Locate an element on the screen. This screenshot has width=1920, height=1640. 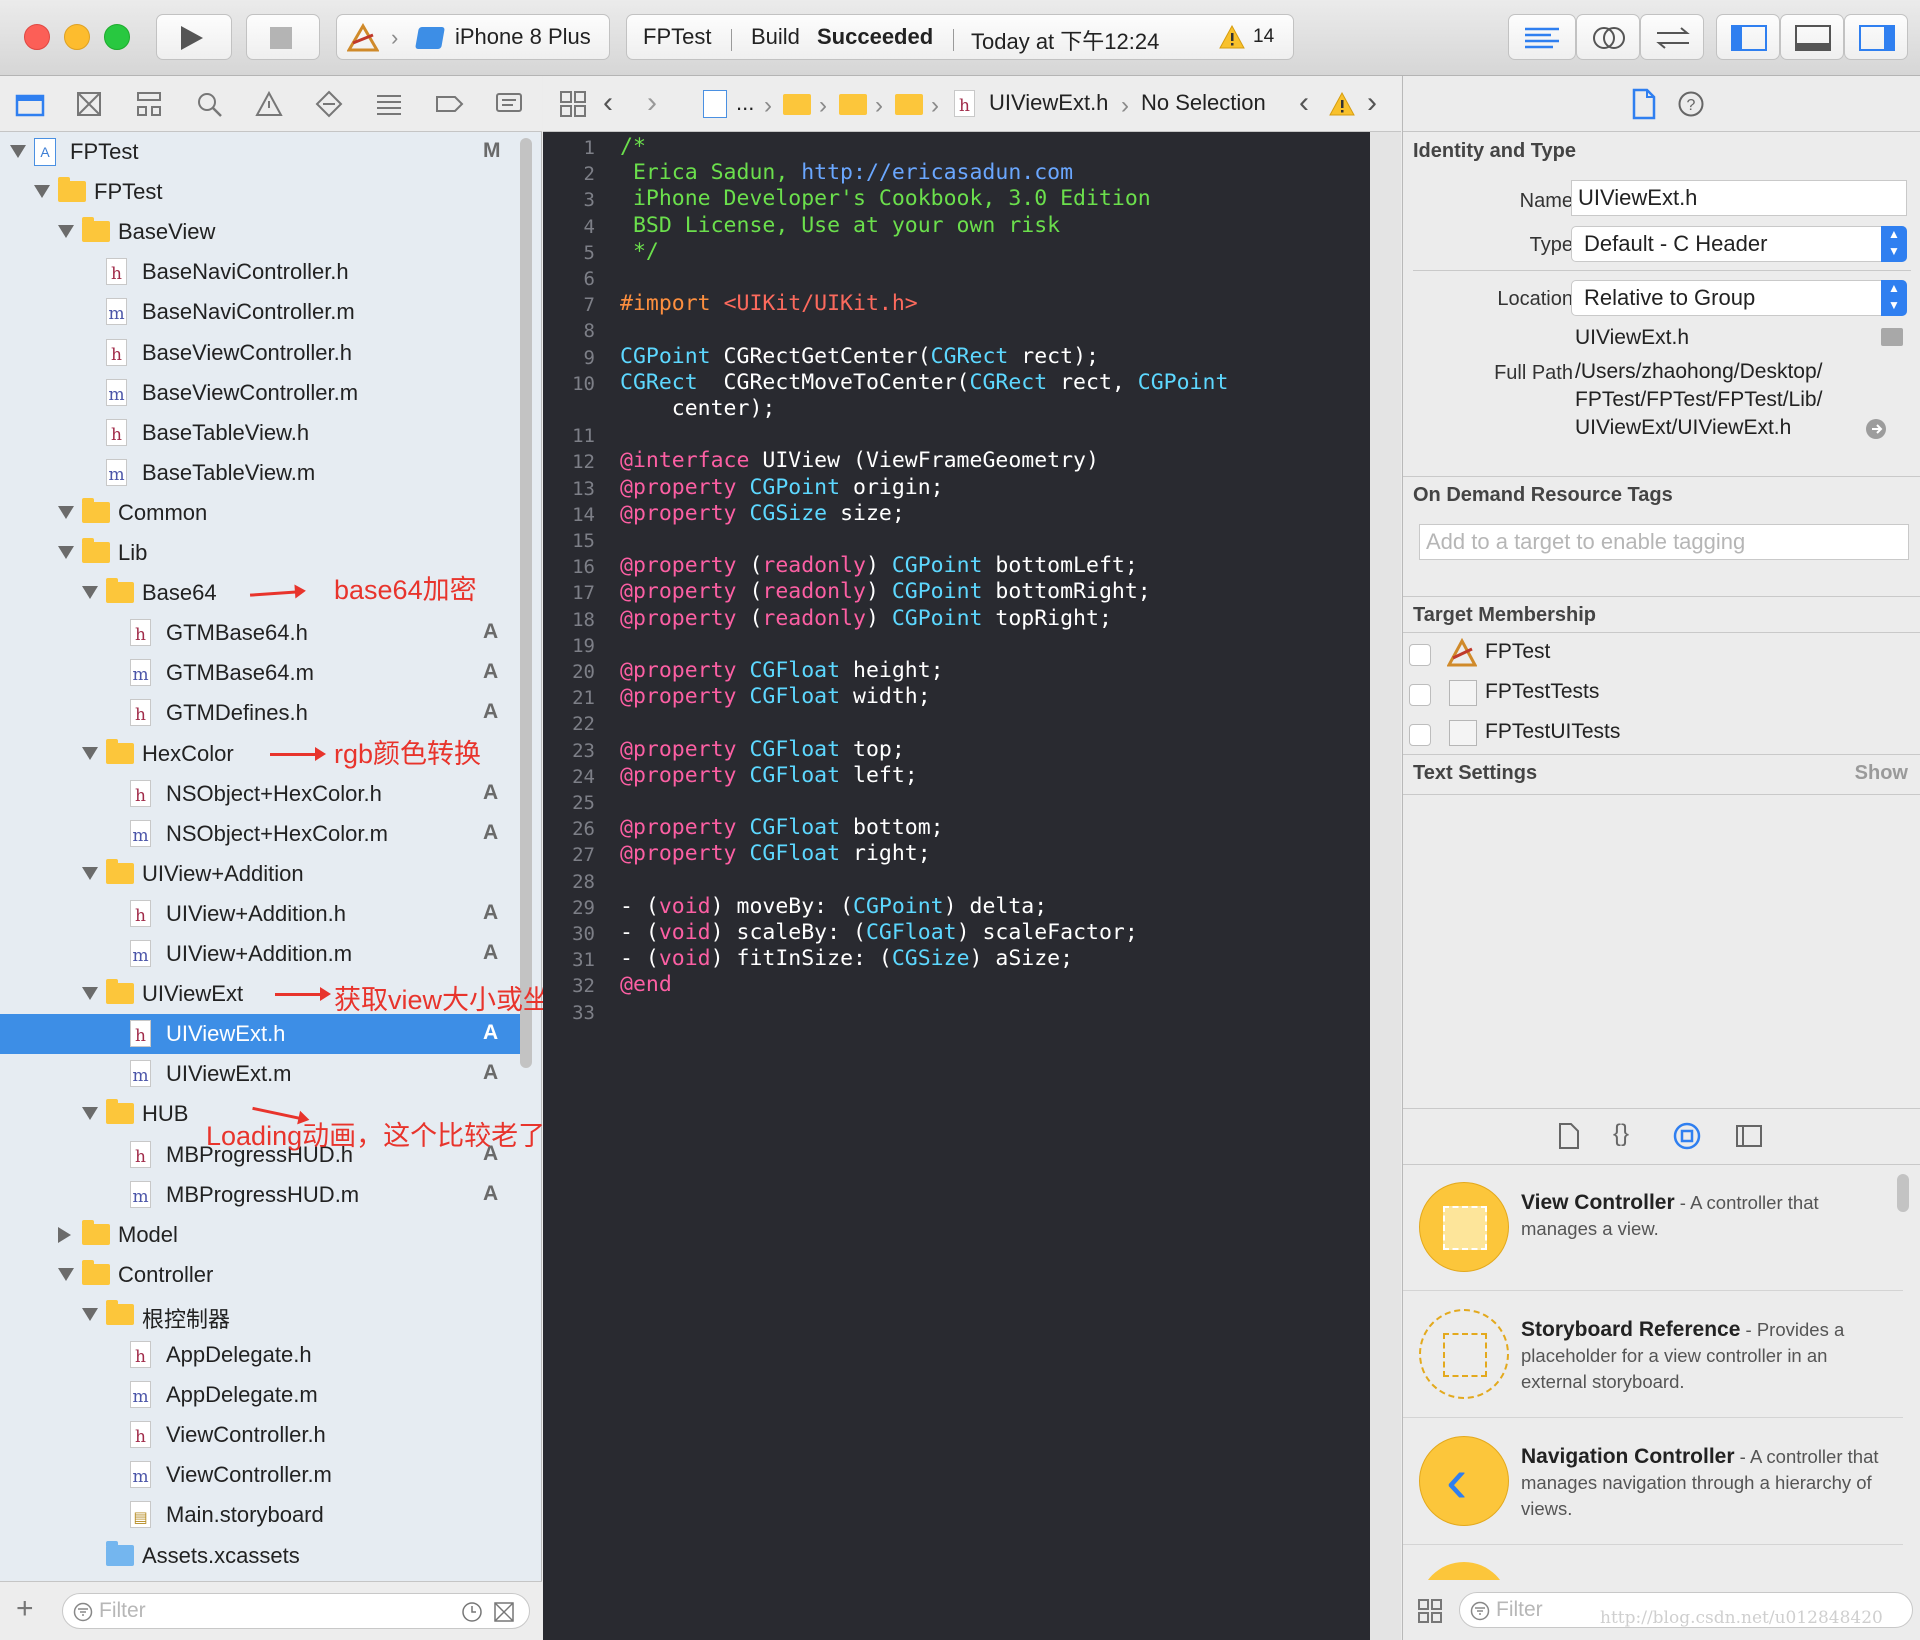
breakpoint-navigator-tab is located at coordinates (449, 104).